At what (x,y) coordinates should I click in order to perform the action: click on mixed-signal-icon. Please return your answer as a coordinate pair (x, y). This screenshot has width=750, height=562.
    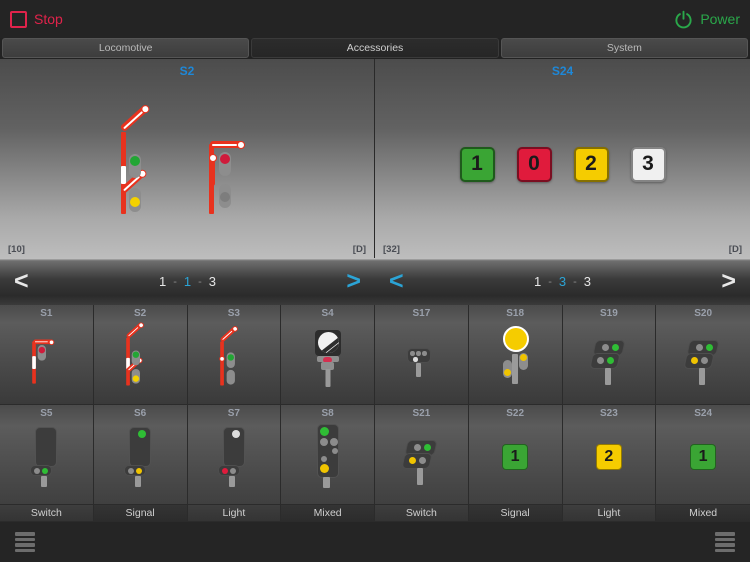
    Looking at the image, I should click on (328, 457).